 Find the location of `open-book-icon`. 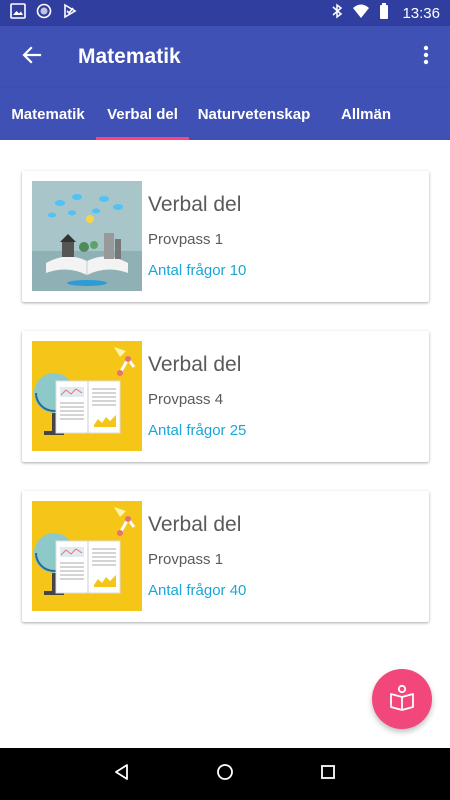

open-book-icon is located at coordinates (402, 699).